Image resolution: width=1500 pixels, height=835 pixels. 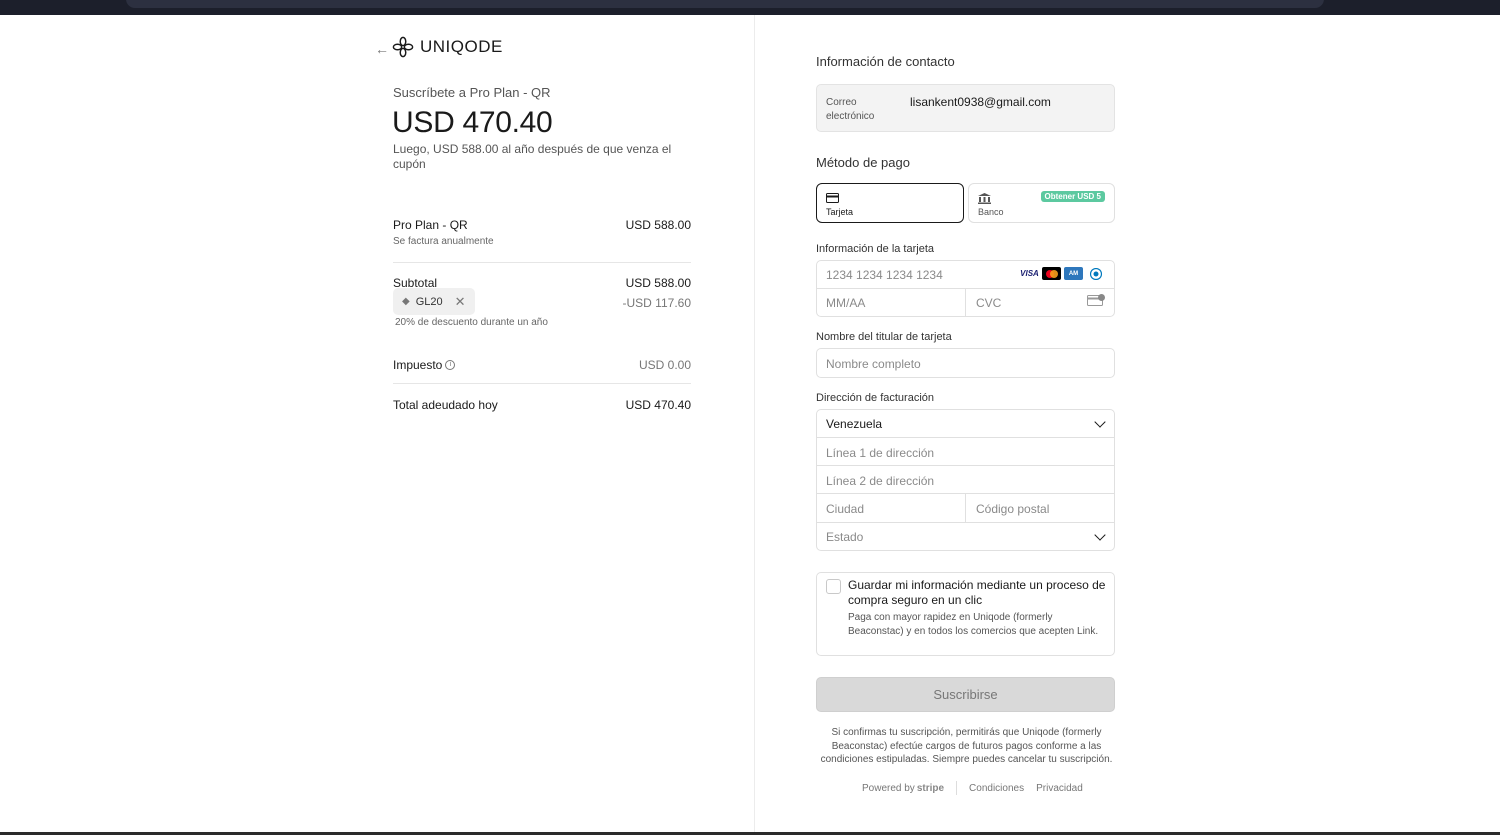 I want to click on address-line1-input: Línea 1 de dirección, so click(x=880, y=453).